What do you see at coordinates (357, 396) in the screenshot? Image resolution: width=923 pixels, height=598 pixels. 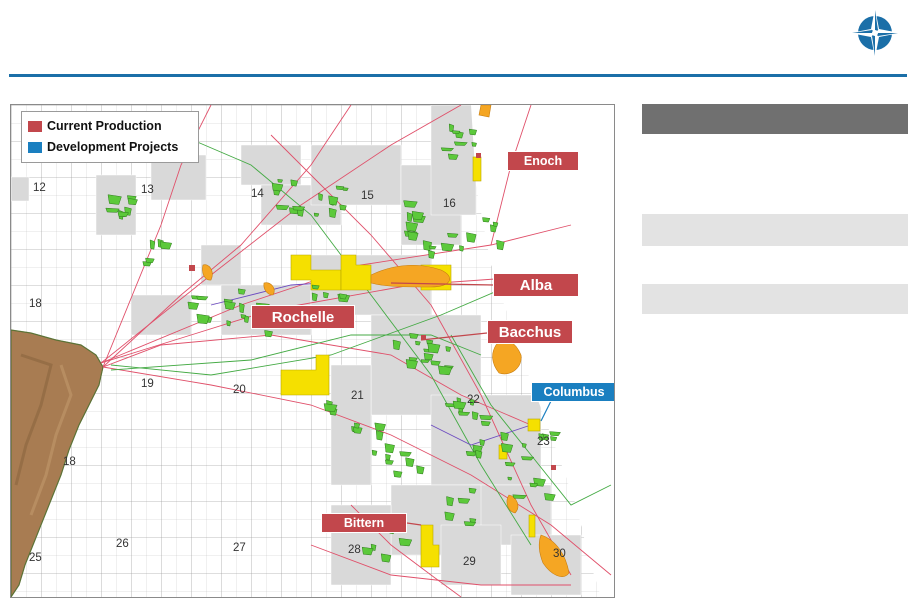 I see `block-number: 21` at bounding box center [357, 396].